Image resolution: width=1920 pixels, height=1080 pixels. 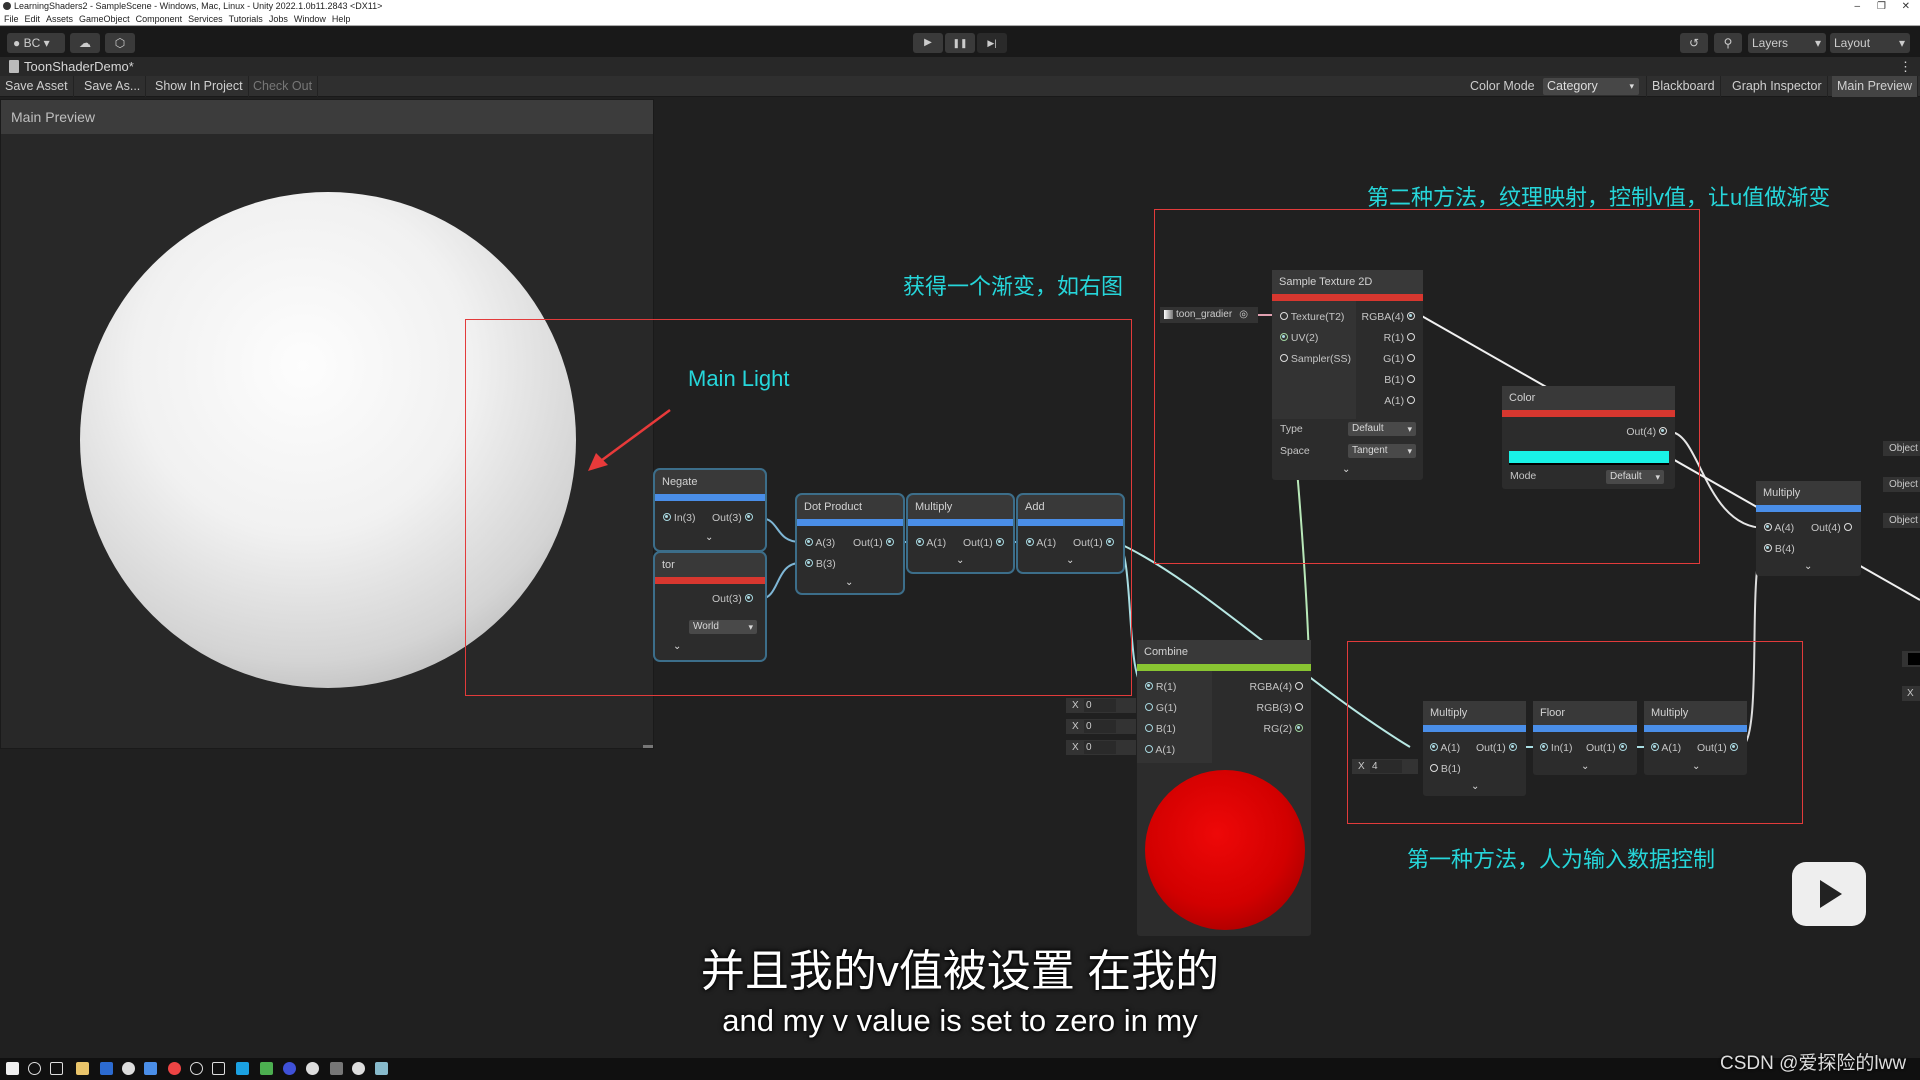 I want to click on windows-start-icon, so click(x=12, y=1068).